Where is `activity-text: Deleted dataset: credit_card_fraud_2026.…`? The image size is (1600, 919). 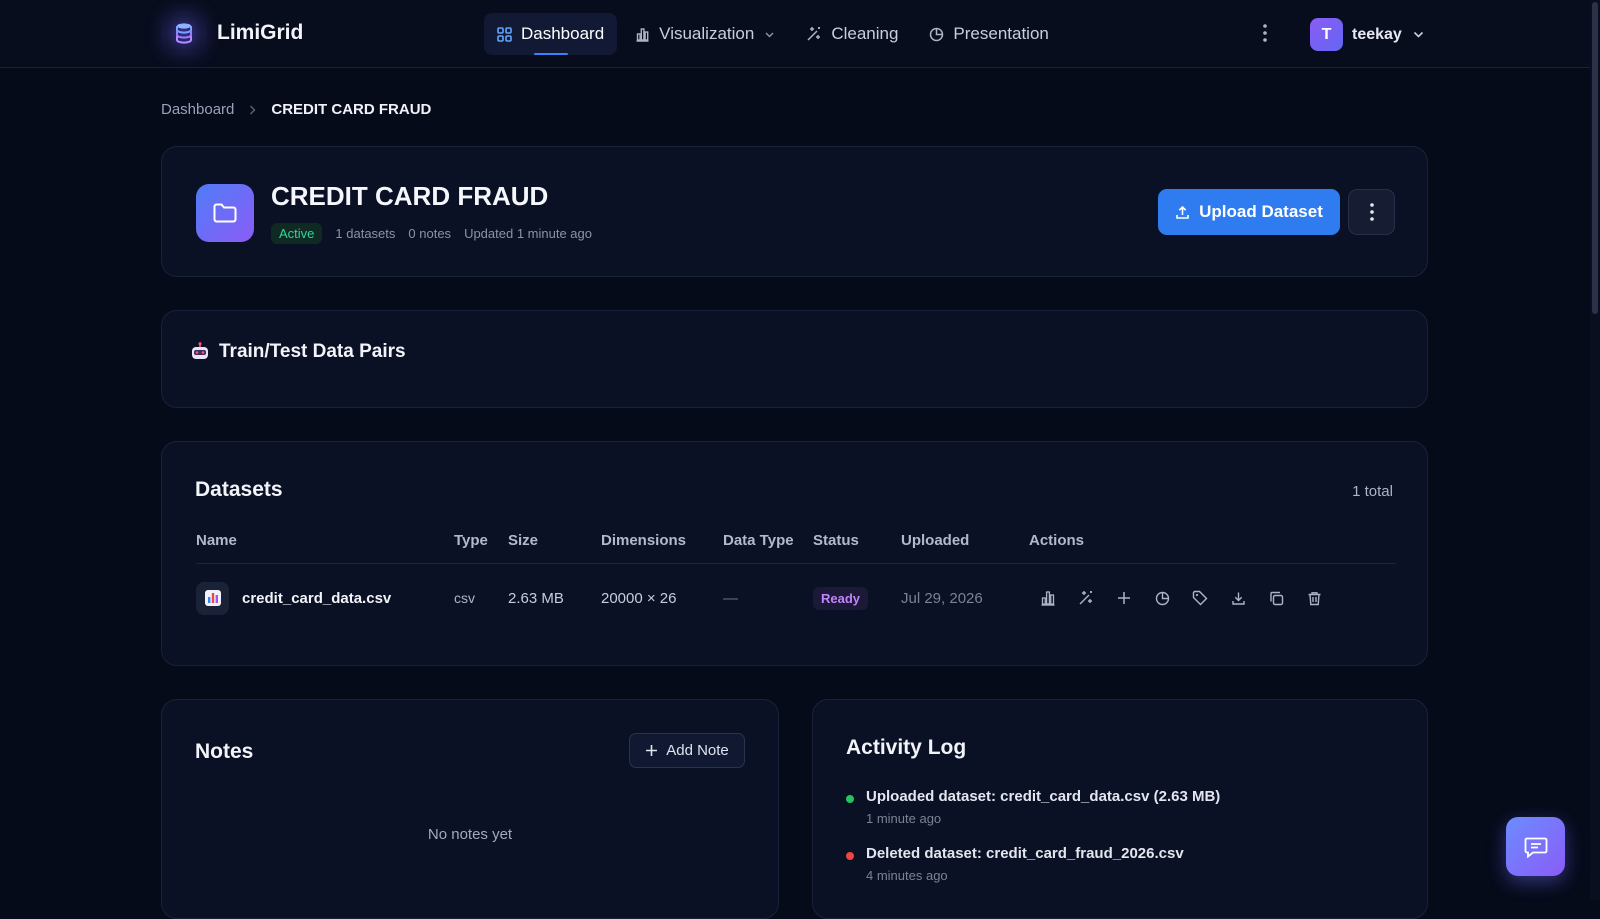 activity-text: Deleted dataset: credit_card_fraud_2026.… is located at coordinates (1025, 853).